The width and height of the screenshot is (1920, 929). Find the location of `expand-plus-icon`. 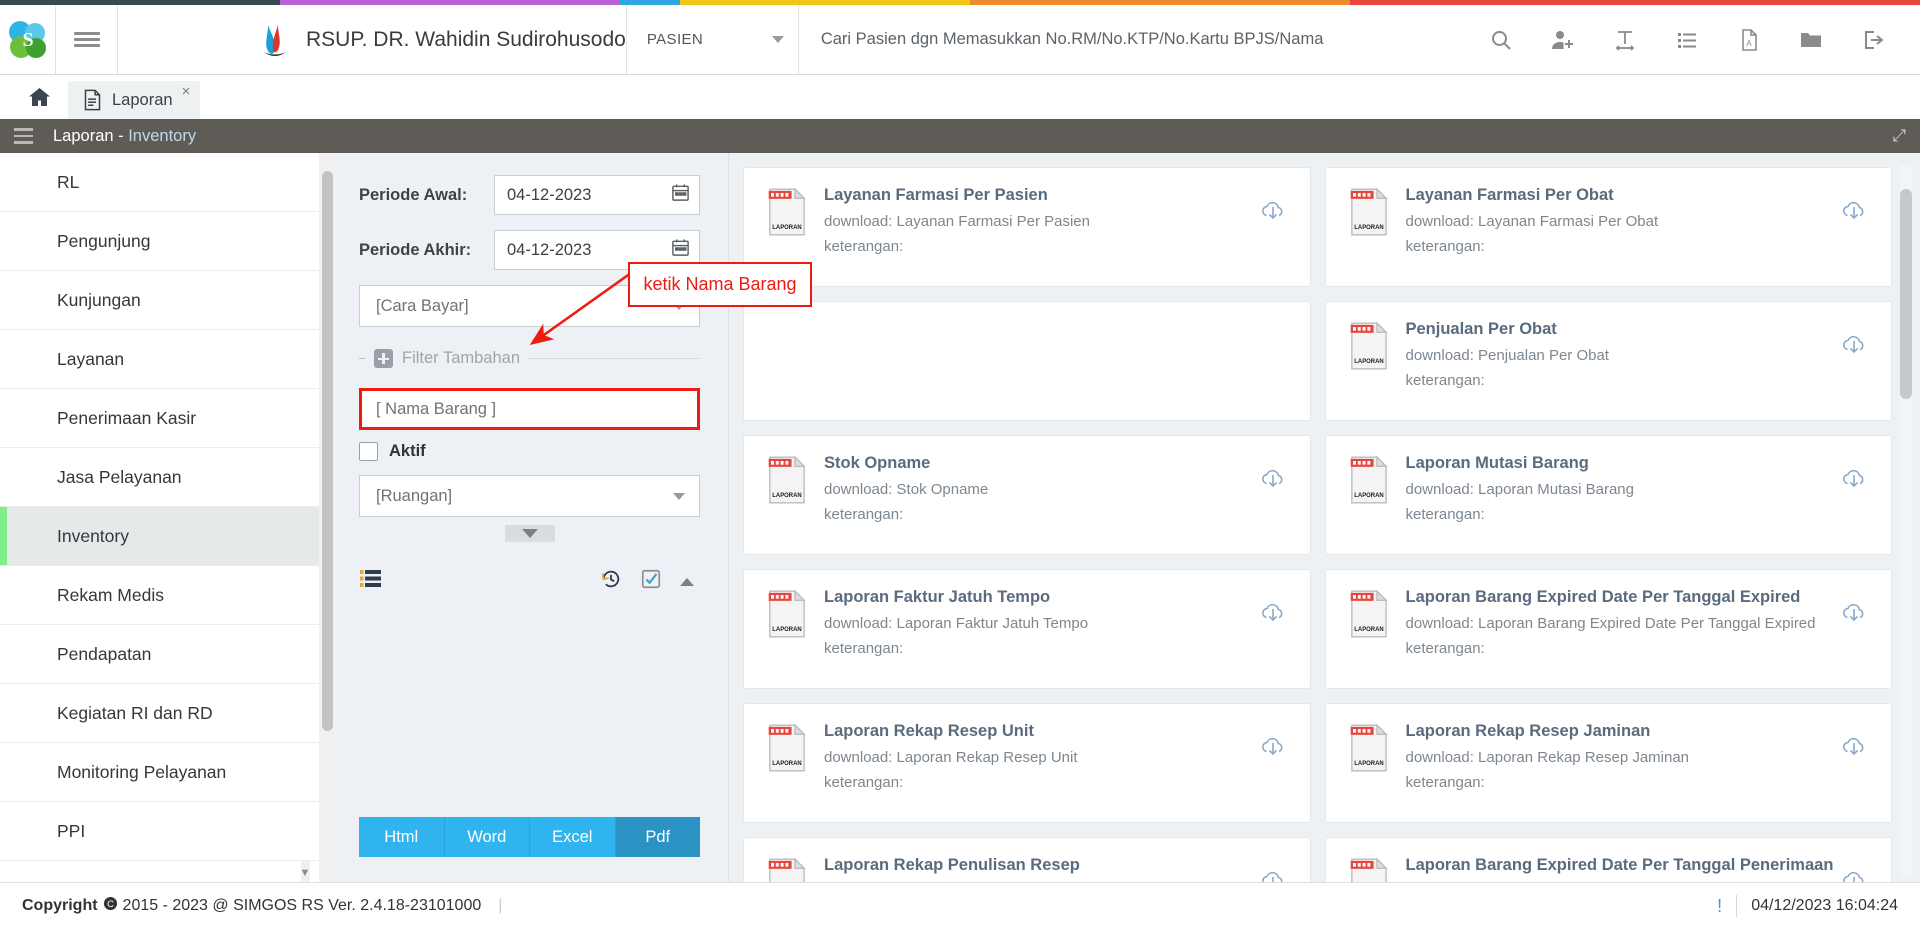

expand-plus-icon is located at coordinates (383, 358).